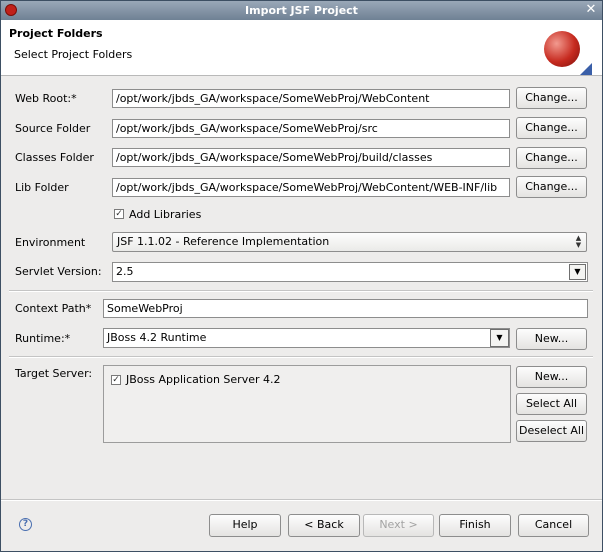  Describe the element at coordinates (165, 214) in the screenshot. I see `add-libraries-label: Add Libraries` at that location.